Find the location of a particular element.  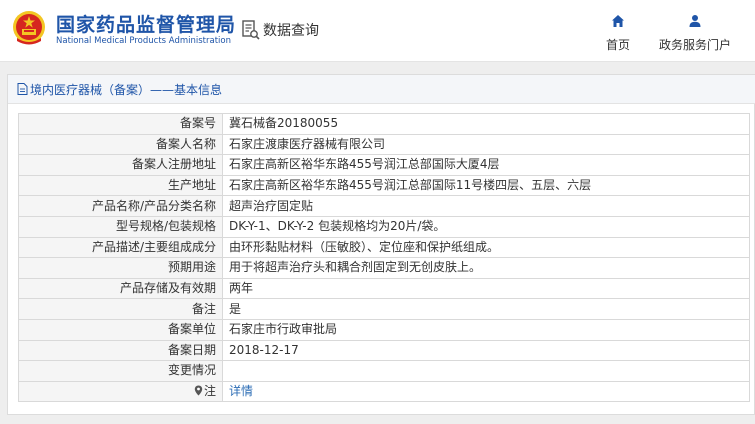

field-value: 石家庄高新区裕华东路455号润江总部国际11号楼四层、五层、六层 is located at coordinates (486, 185).